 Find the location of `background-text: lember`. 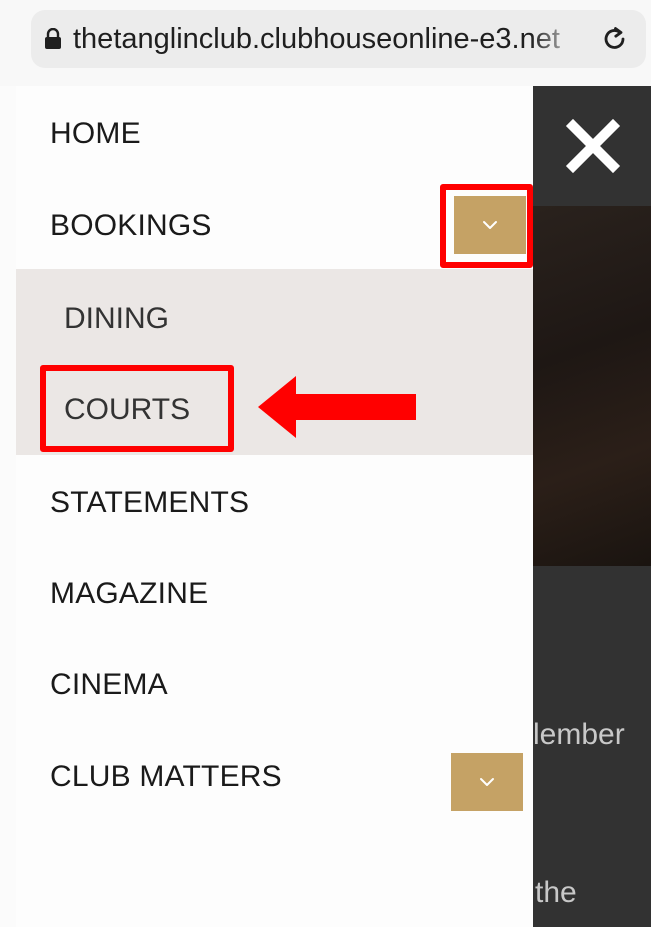

background-text: lember is located at coordinates (579, 734).